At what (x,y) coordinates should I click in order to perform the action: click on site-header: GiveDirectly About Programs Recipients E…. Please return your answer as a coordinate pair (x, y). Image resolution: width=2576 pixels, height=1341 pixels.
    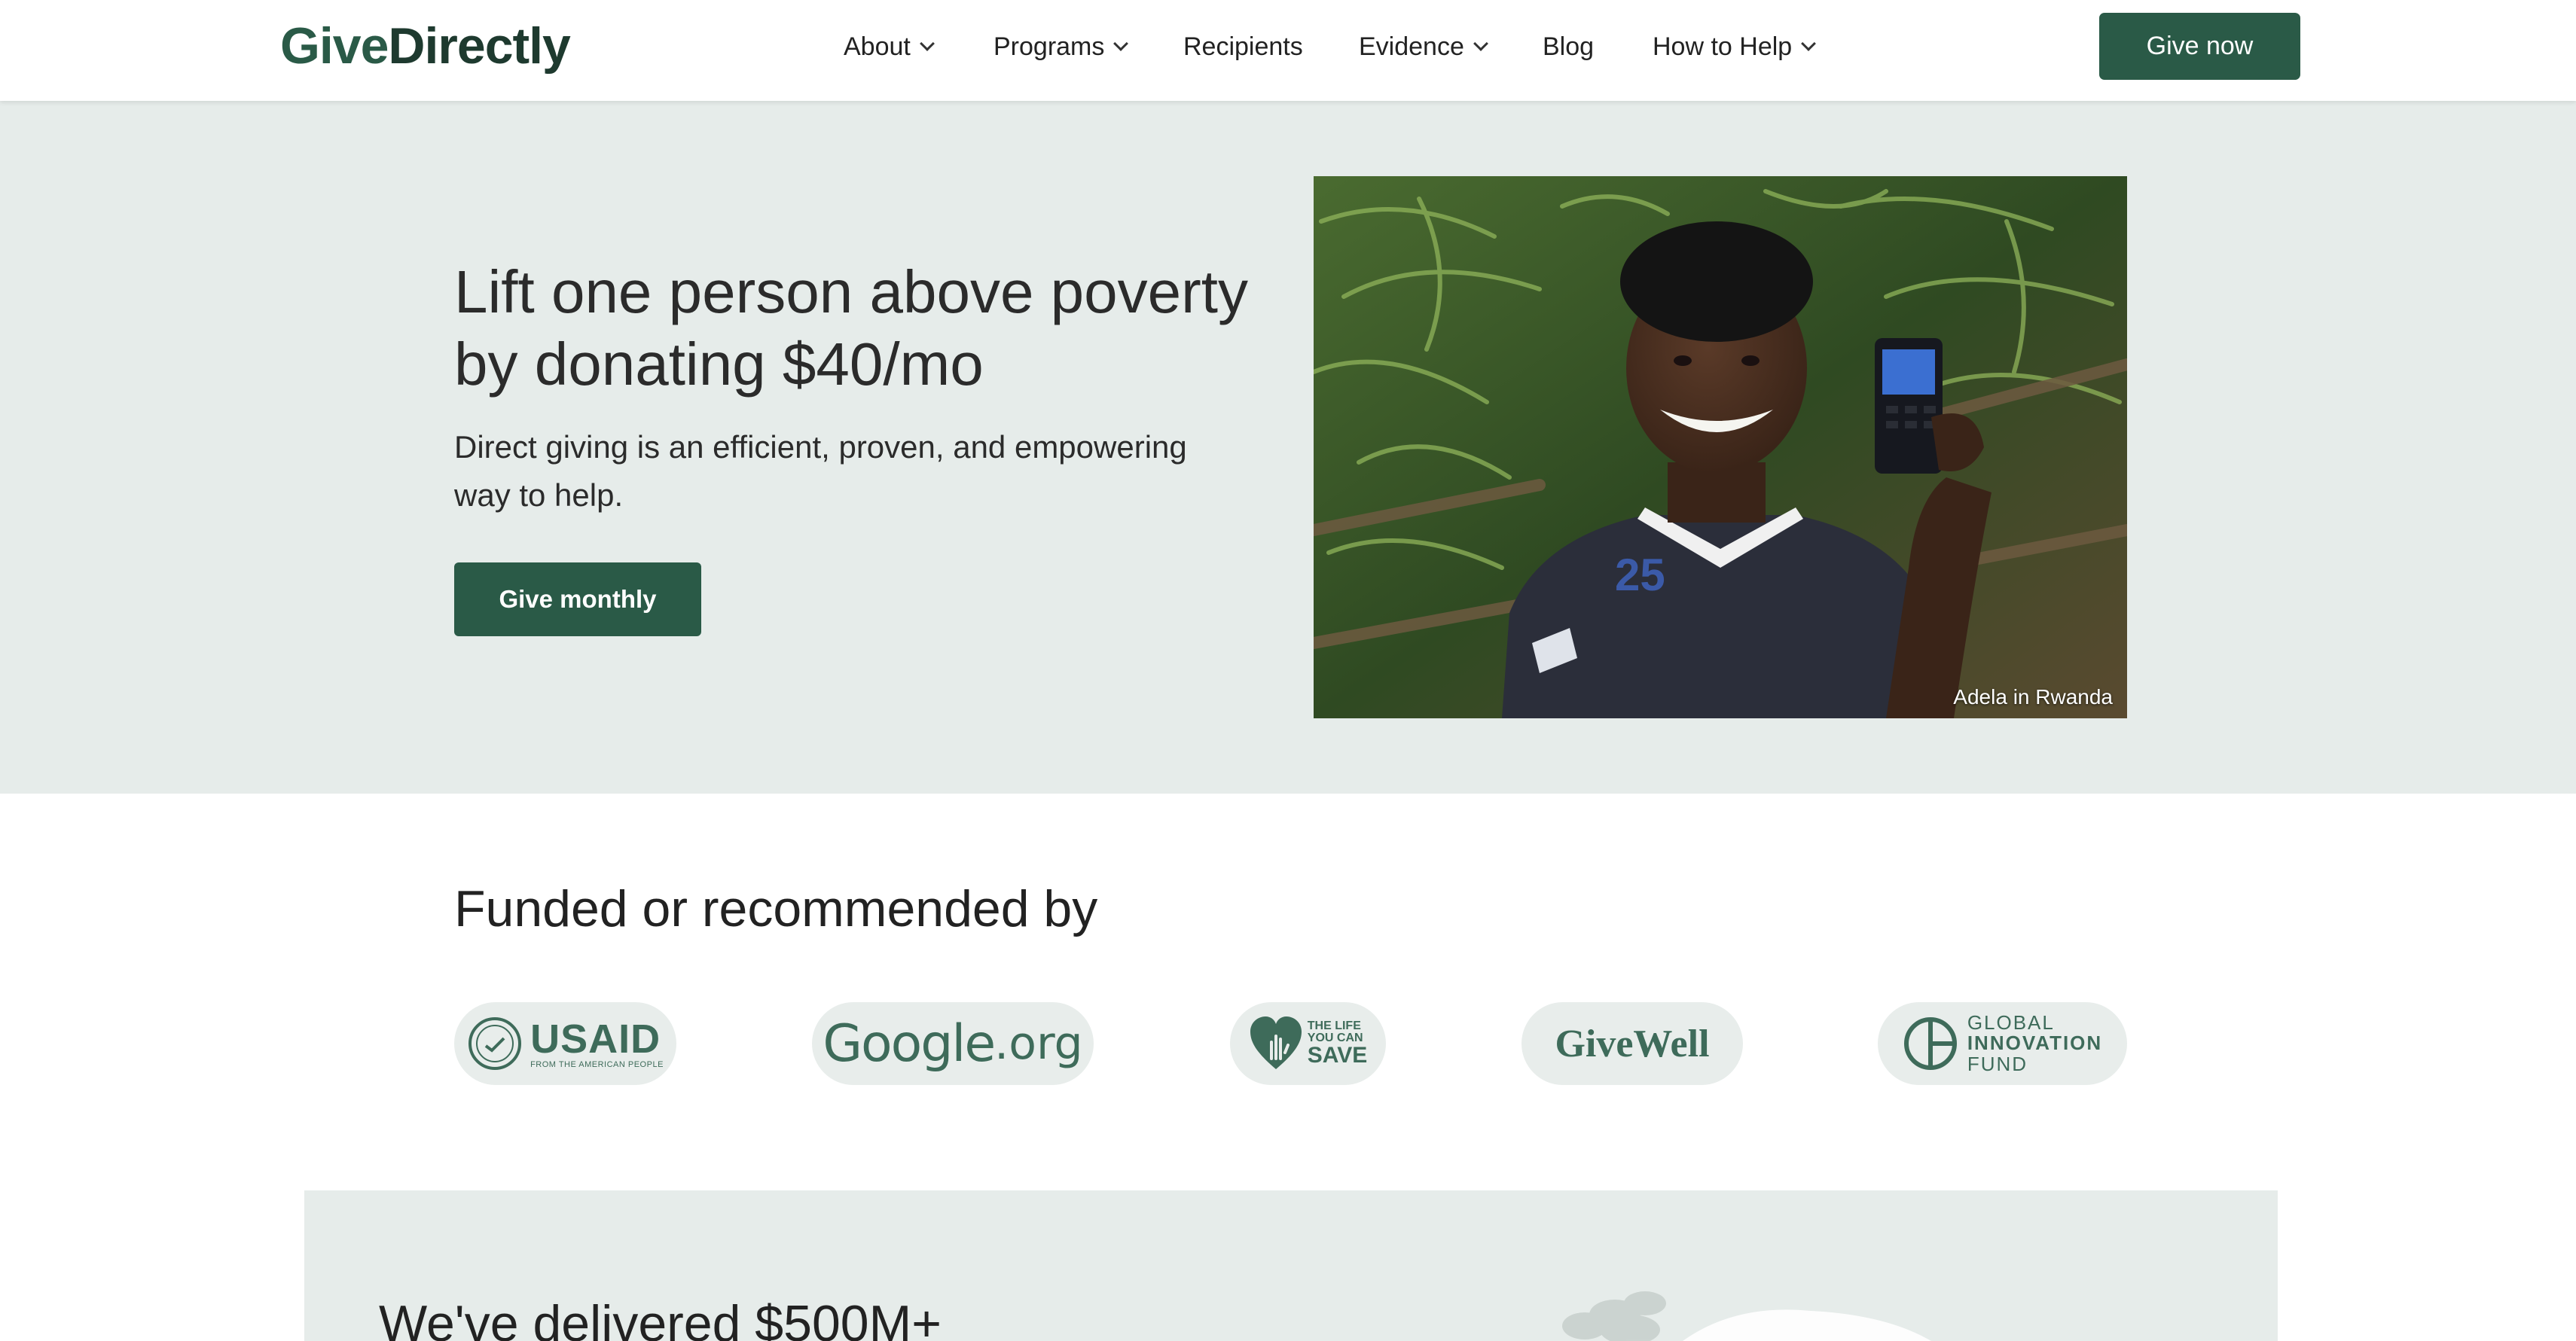
    Looking at the image, I should click on (1288, 50).